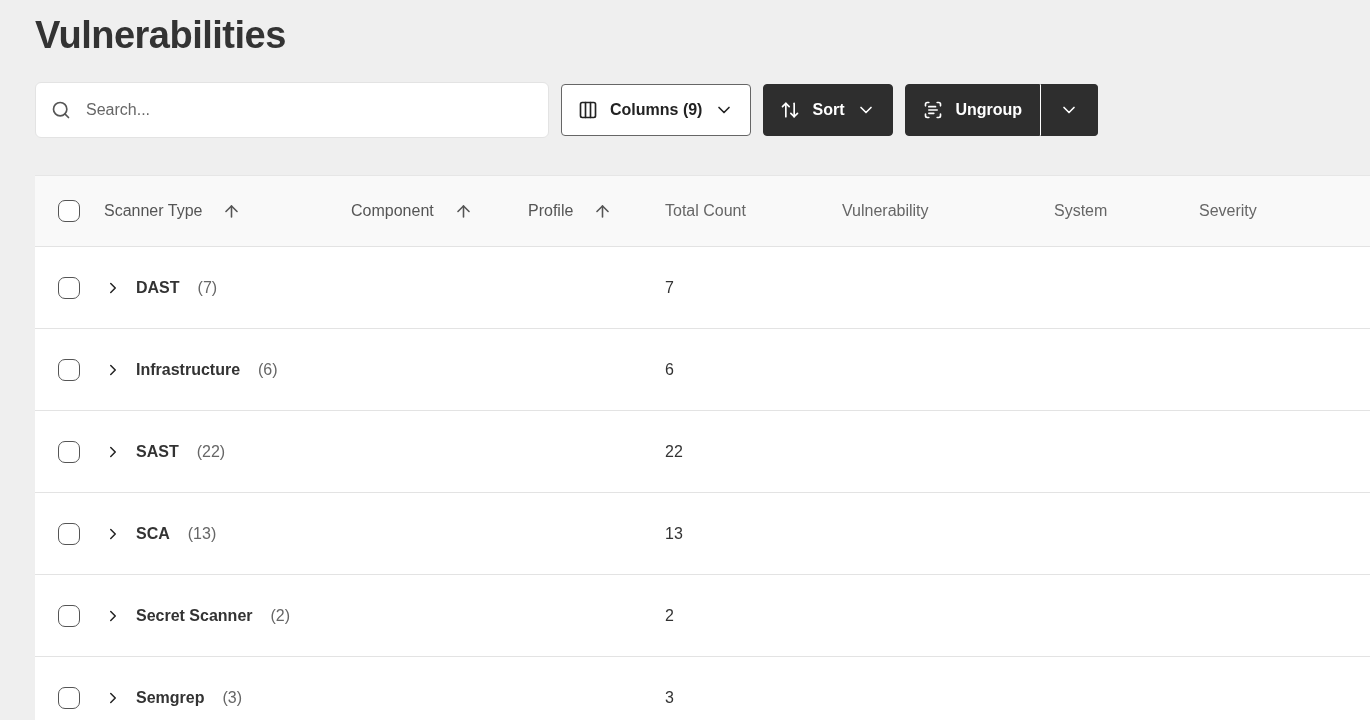  I want to click on columns-button: Columns (9), so click(656, 110).